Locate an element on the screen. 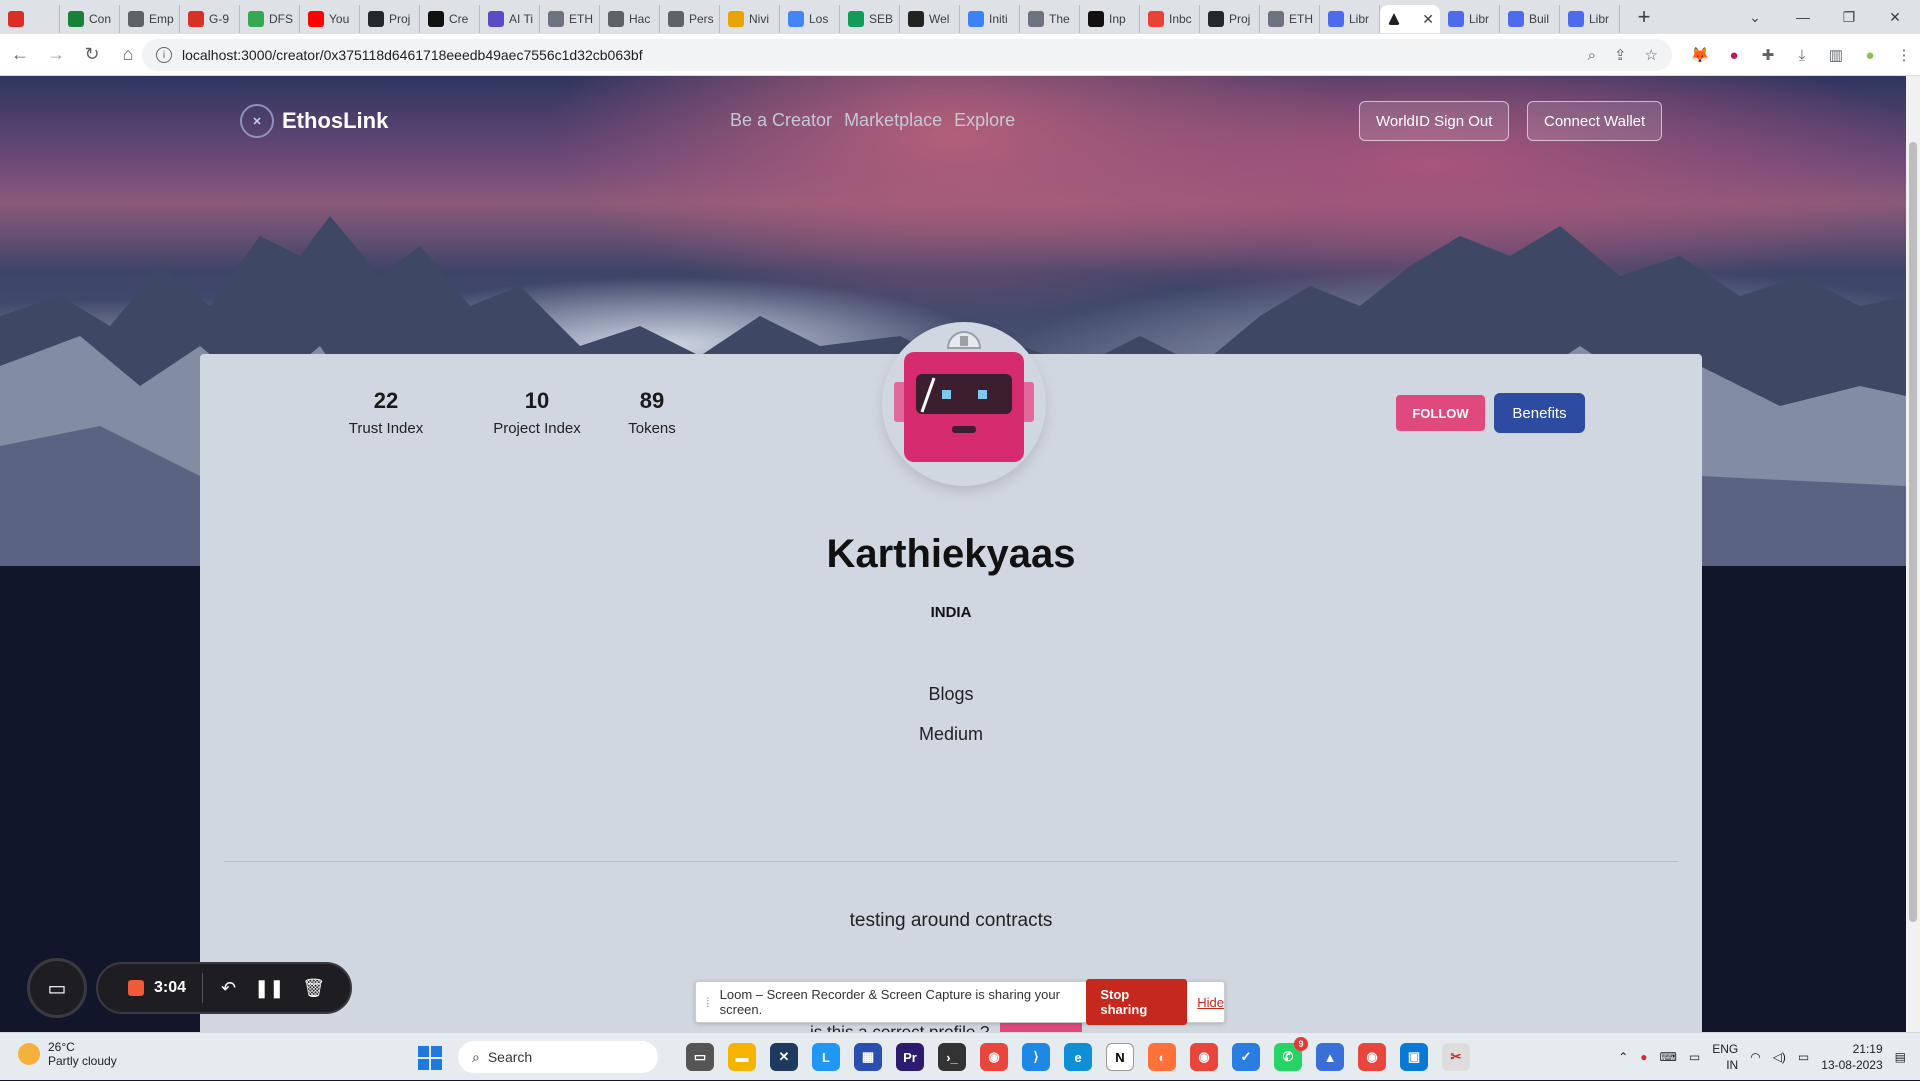 The height and width of the screenshot is (1081, 1920). connect-wallet-button: Connect Wallet is located at coordinates (1595, 121).